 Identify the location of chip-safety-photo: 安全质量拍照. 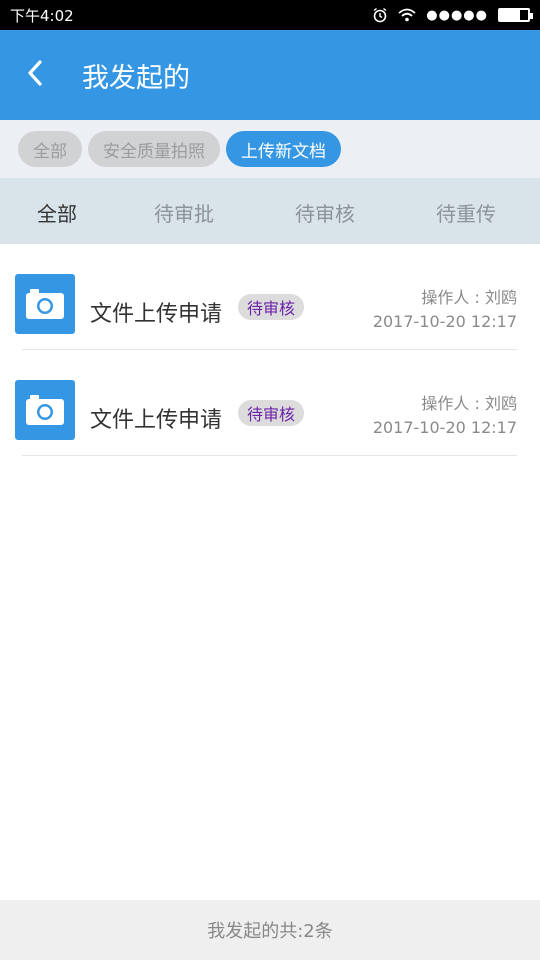
(154, 149).